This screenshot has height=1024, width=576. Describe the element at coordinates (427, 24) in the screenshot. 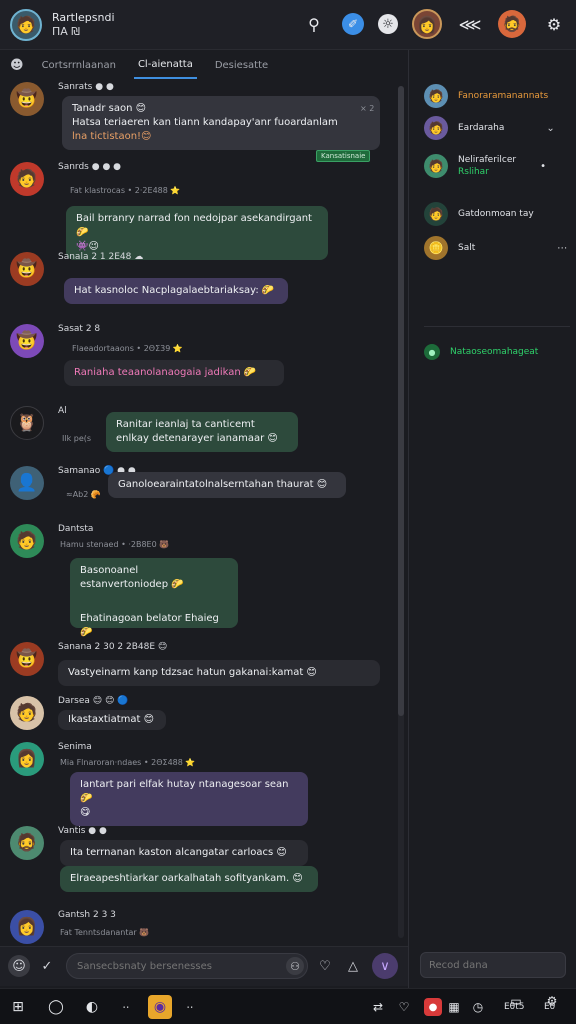

I see `contact-avatar-icon: 👩` at that location.